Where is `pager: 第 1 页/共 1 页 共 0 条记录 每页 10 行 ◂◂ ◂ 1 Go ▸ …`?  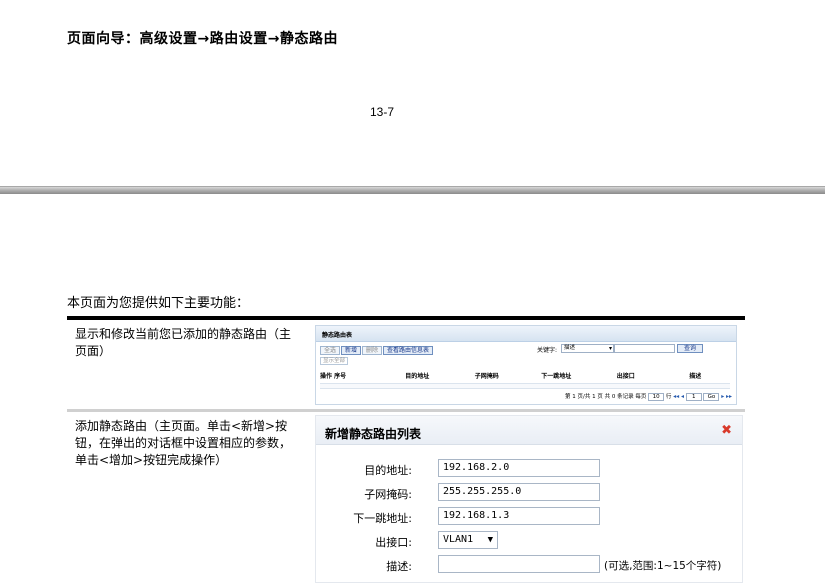
pager: 第 1 页/共 1 页 共 0 条记录 每页 10 行 ◂◂ ◂ 1 Go ▸ … is located at coordinates (648, 396).